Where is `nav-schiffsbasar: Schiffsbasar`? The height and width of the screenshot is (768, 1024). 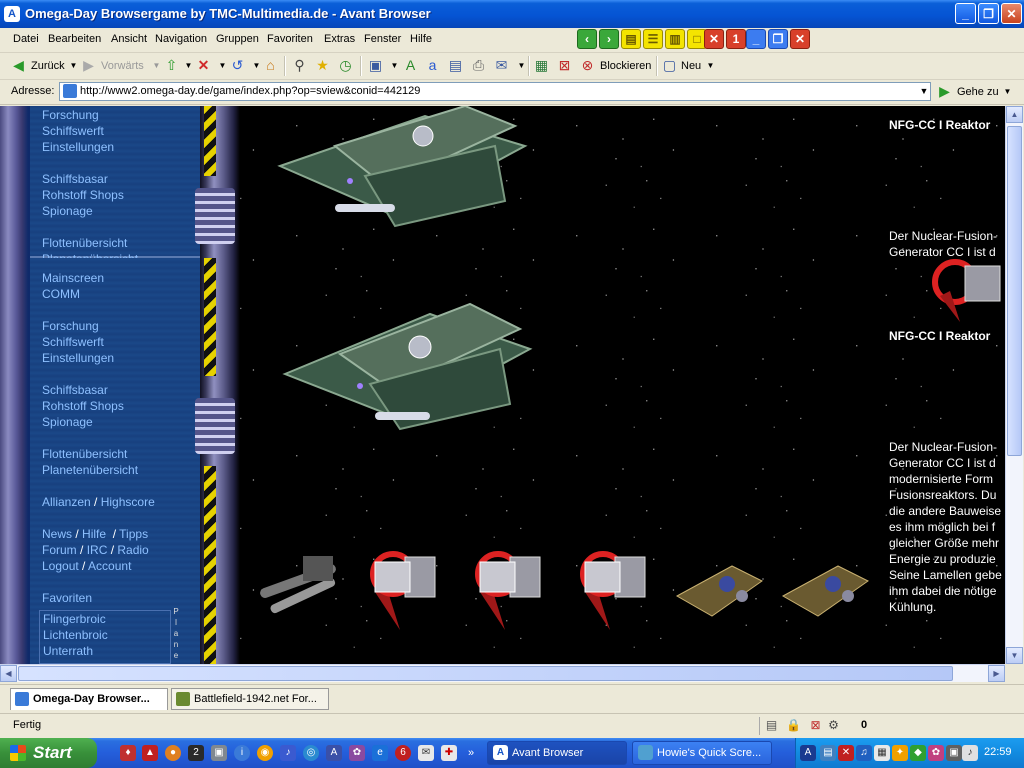
nav-schiffsbasar: Schiffsbasar is located at coordinates (75, 179).